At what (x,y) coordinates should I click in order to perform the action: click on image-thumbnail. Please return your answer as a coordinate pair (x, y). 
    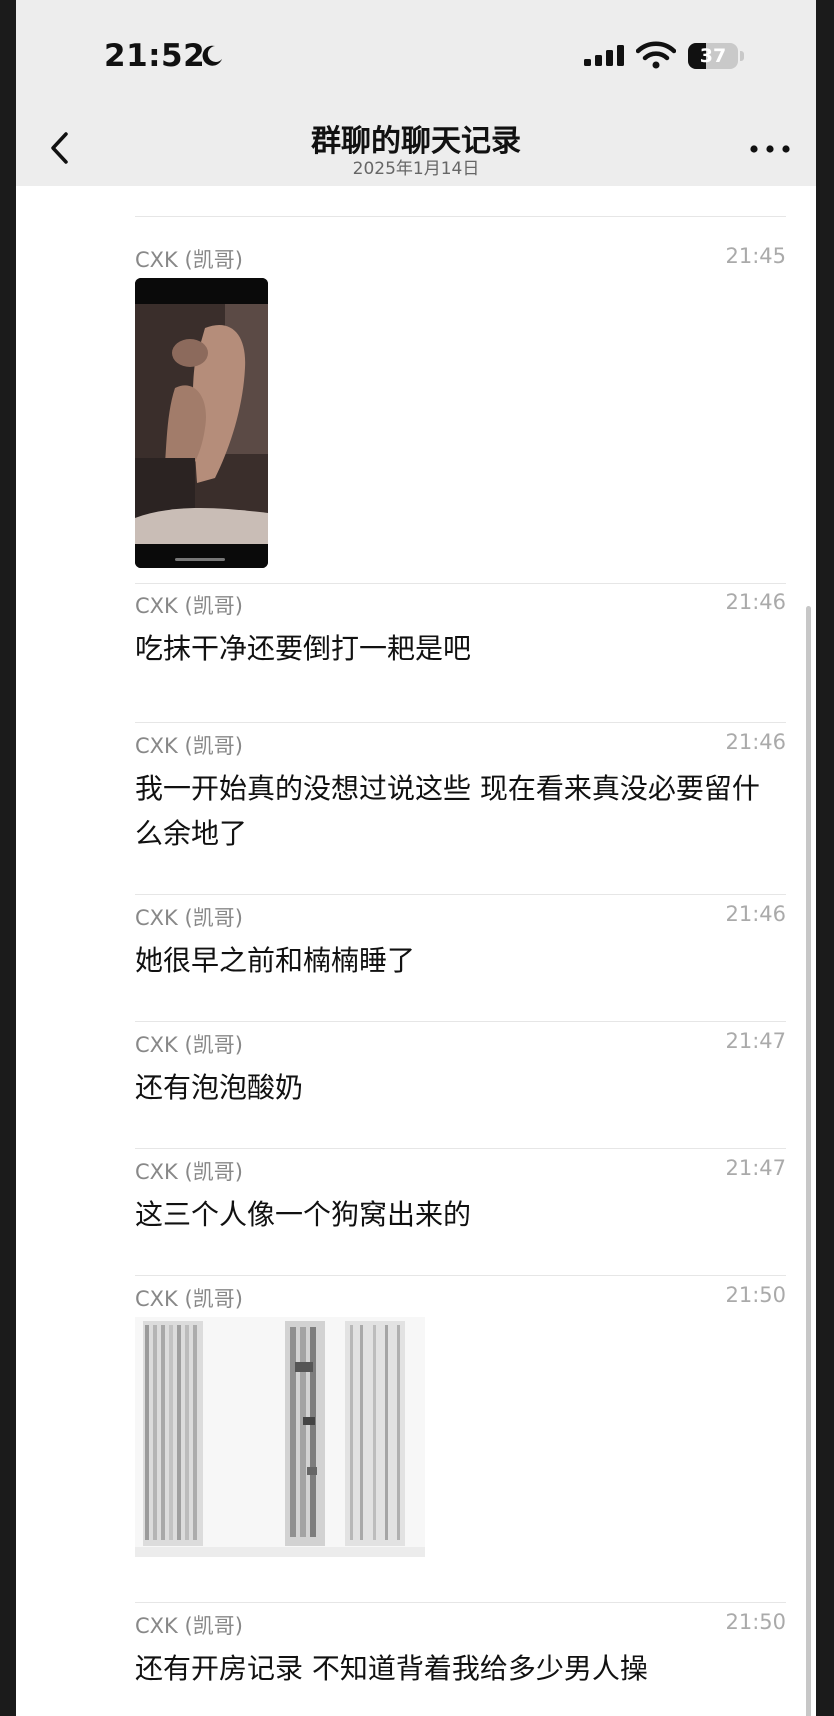
    Looking at the image, I should click on (280, 1437).